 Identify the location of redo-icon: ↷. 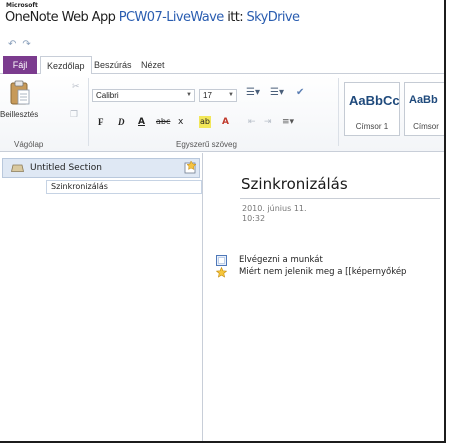
(26, 45).